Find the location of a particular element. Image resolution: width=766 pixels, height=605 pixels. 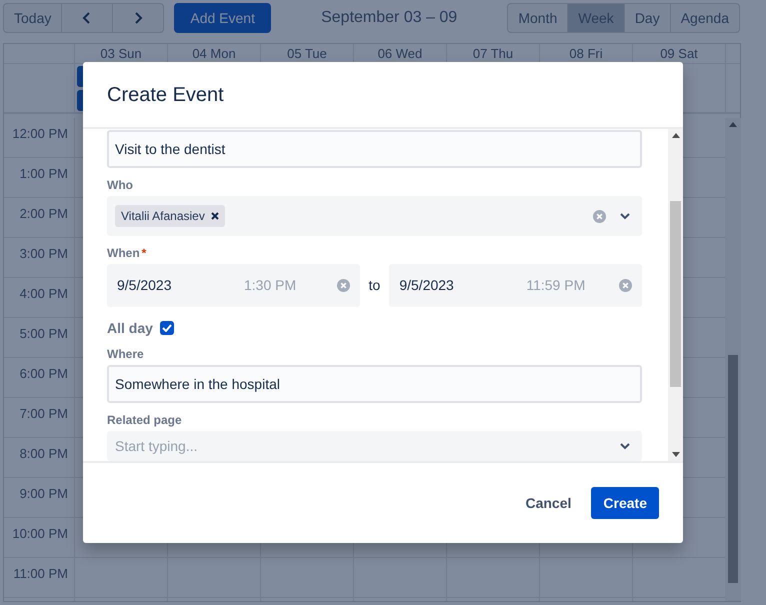

required-mark: * is located at coordinates (144, 253).